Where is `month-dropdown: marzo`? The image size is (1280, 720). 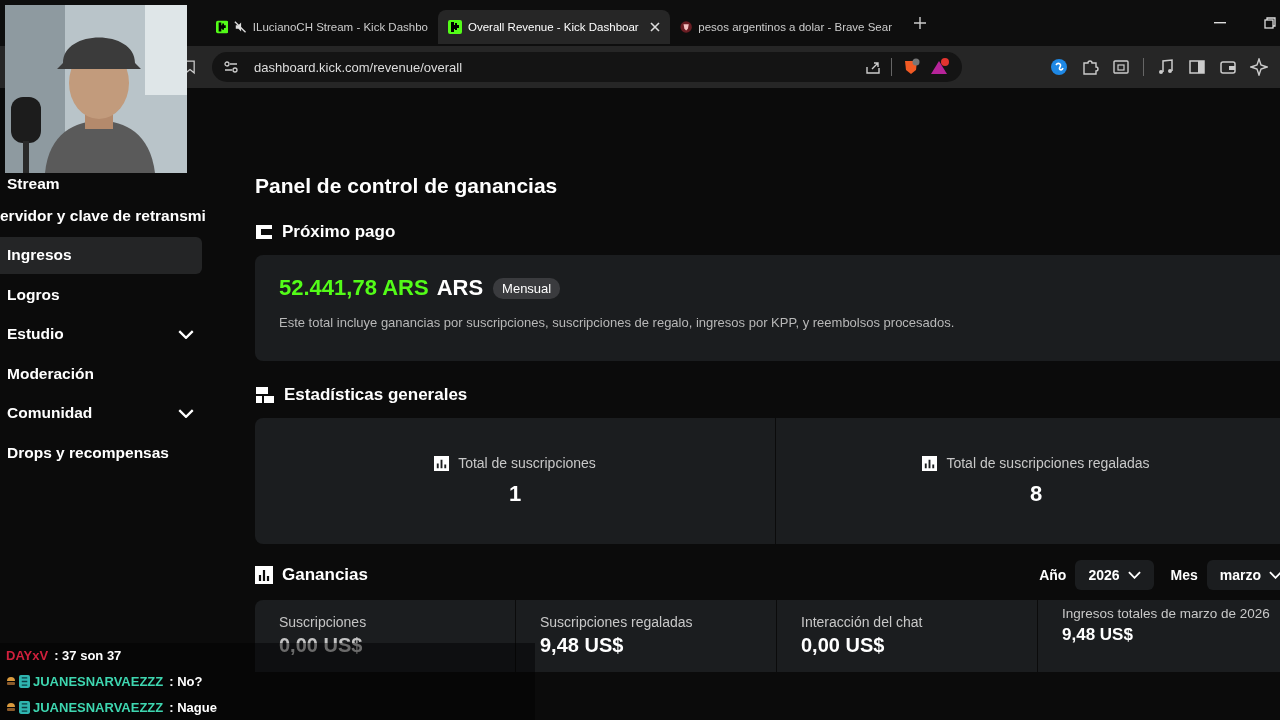 month-dropdown: marzo is located at coordinates (1243, 575).